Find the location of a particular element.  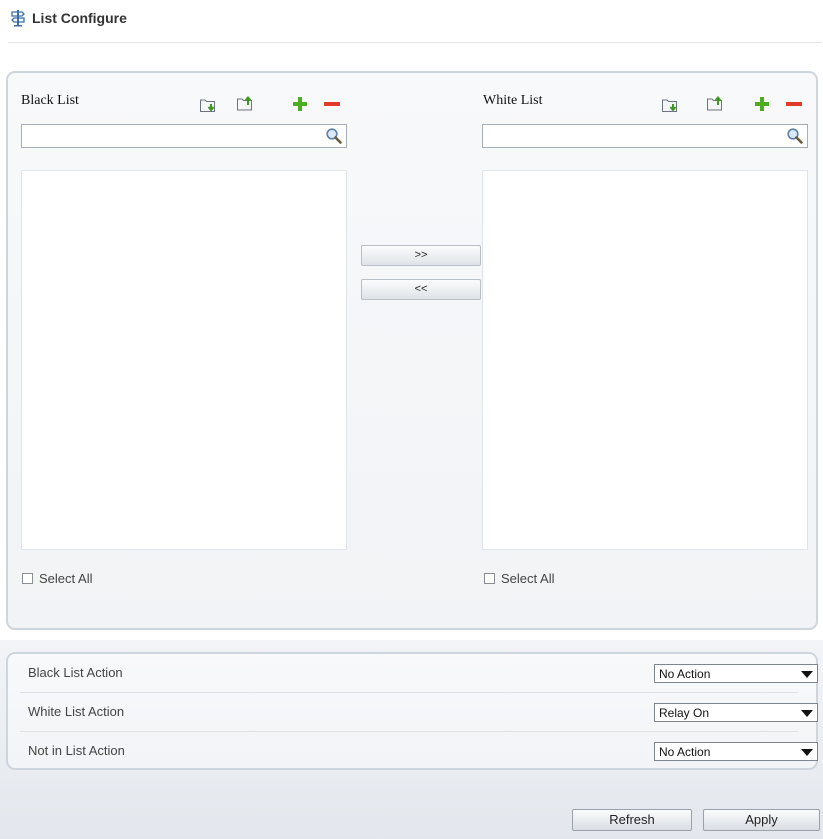

not-in-list-action-row: Not in List Action No Action is located at coordinates (419, 751).